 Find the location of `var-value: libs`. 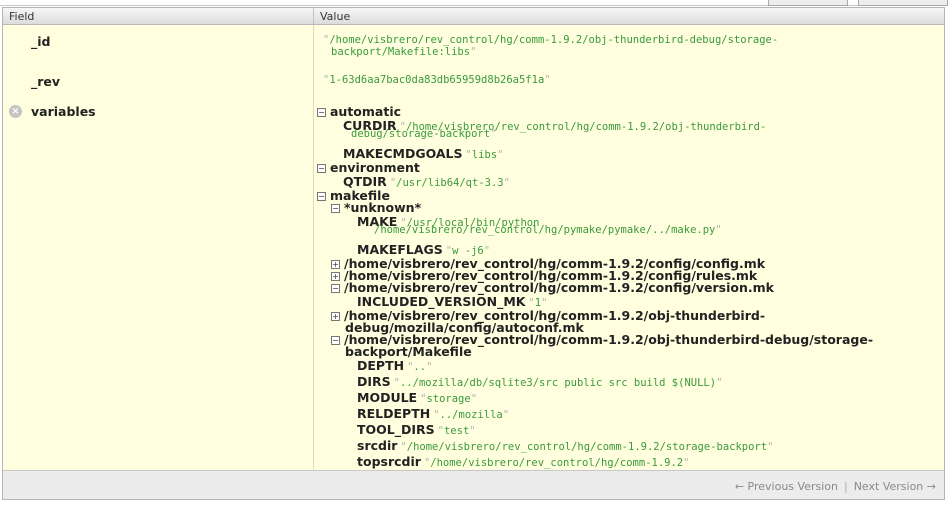

var-value: libs is located at coordinates (484, 155).